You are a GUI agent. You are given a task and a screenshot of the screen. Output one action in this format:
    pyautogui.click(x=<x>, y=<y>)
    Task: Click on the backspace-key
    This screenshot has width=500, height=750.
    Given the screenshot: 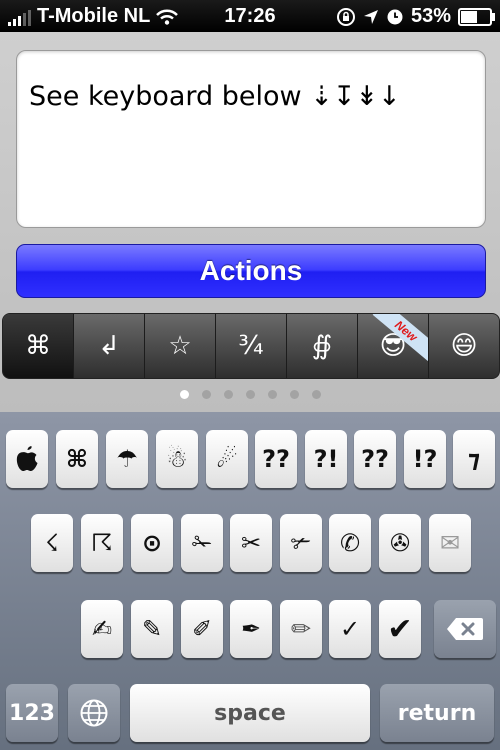 What is the action you would take?
    pyautogui.click(x=465, y=629)
    